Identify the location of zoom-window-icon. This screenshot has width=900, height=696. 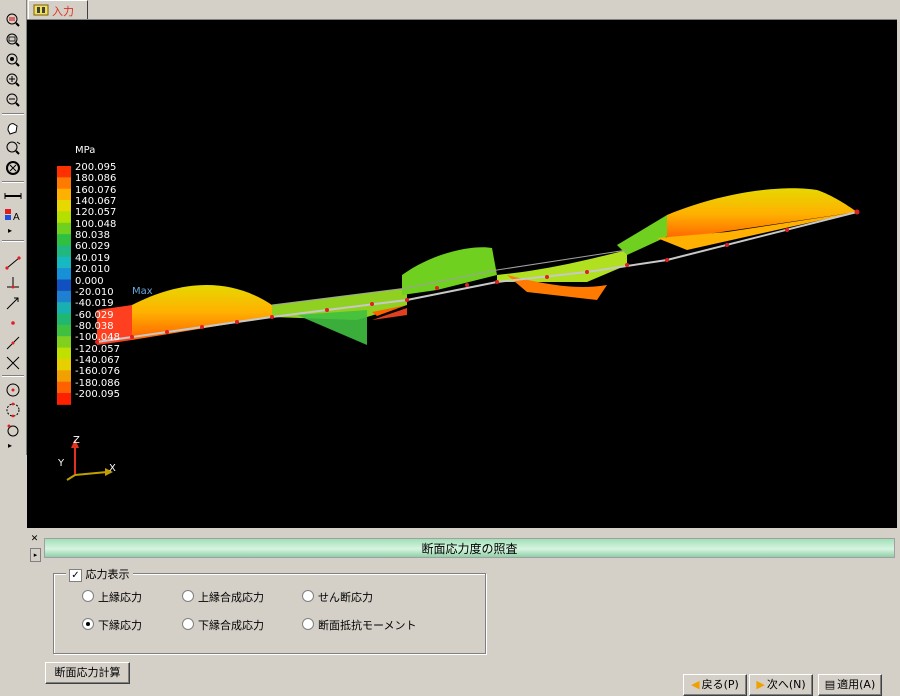
(13, 20).